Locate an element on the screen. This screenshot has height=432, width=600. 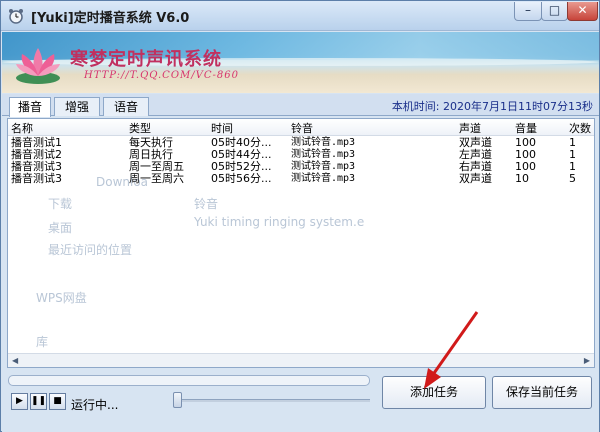
minimize-button: – is located at coordinates (528, 11).